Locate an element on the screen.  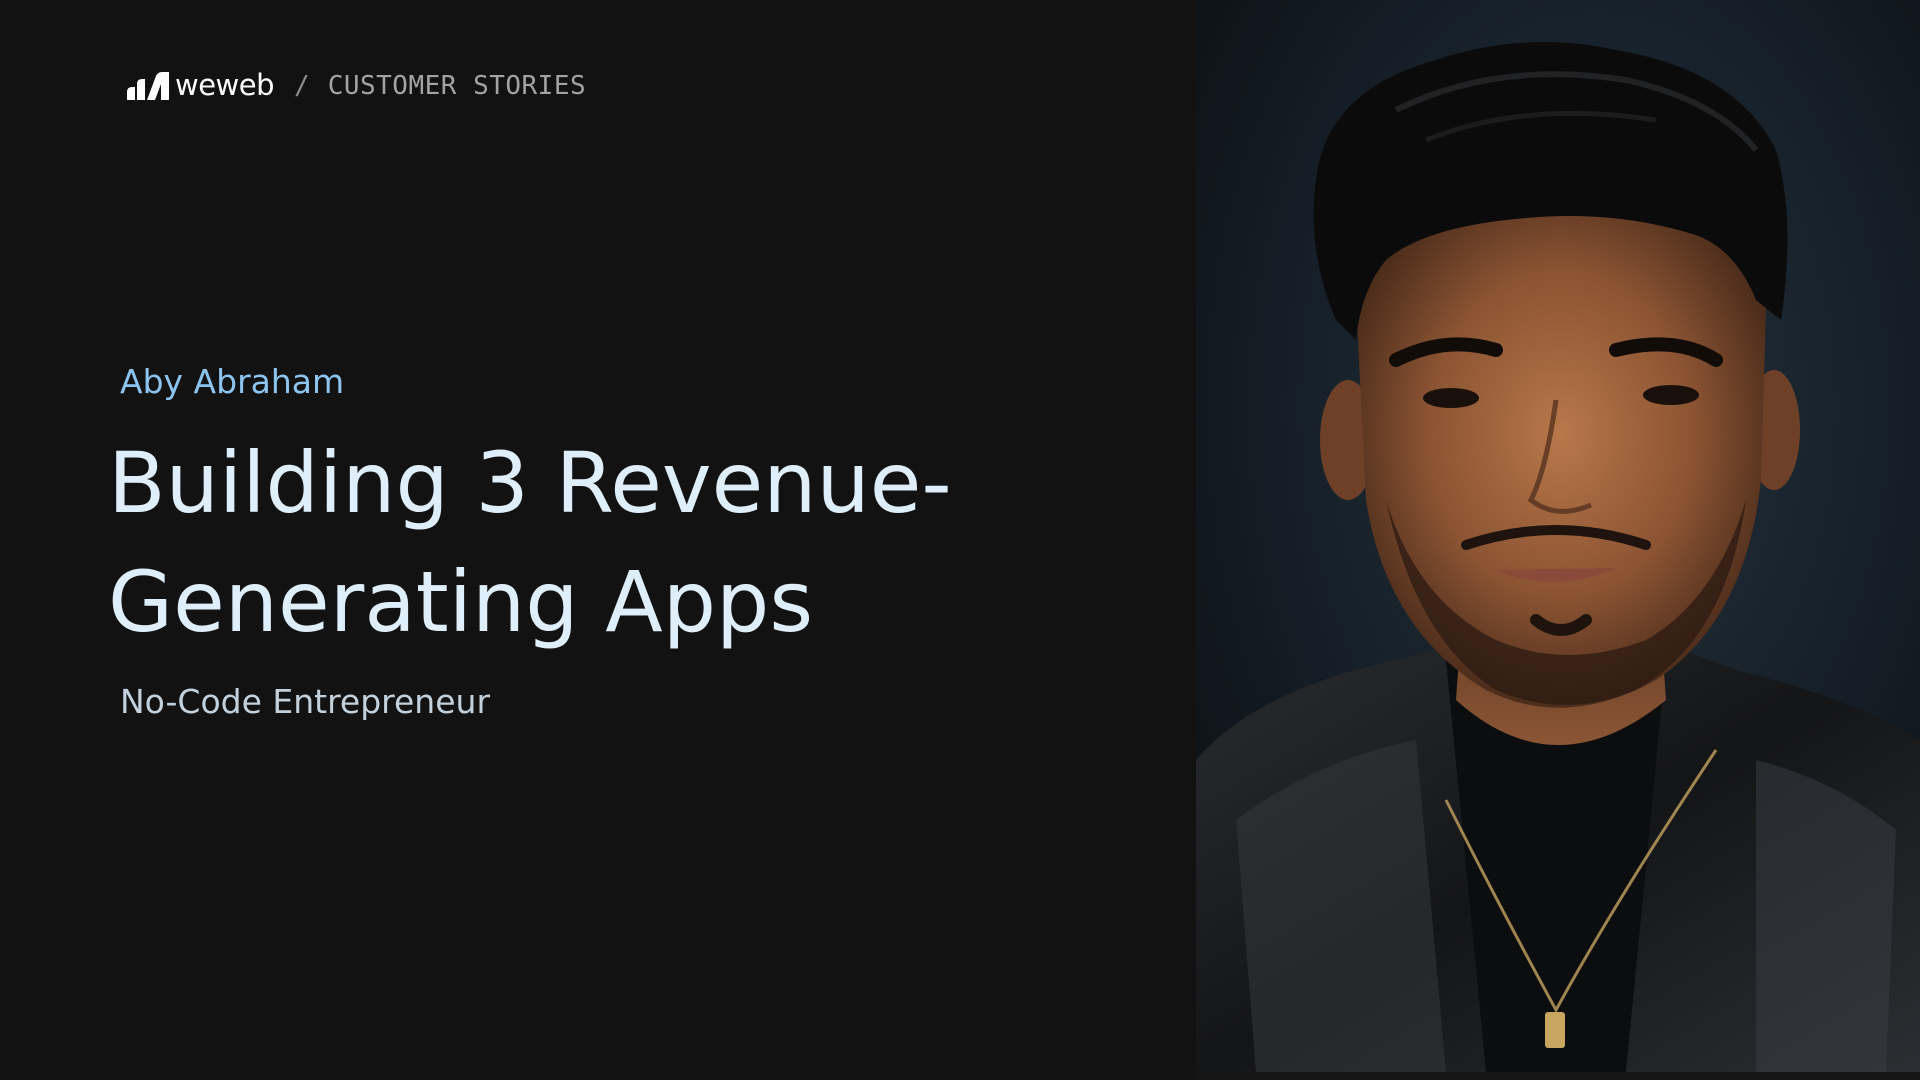
top-bar: weweb / CUSTOMER STORIES is located at coordinates (355, 86).